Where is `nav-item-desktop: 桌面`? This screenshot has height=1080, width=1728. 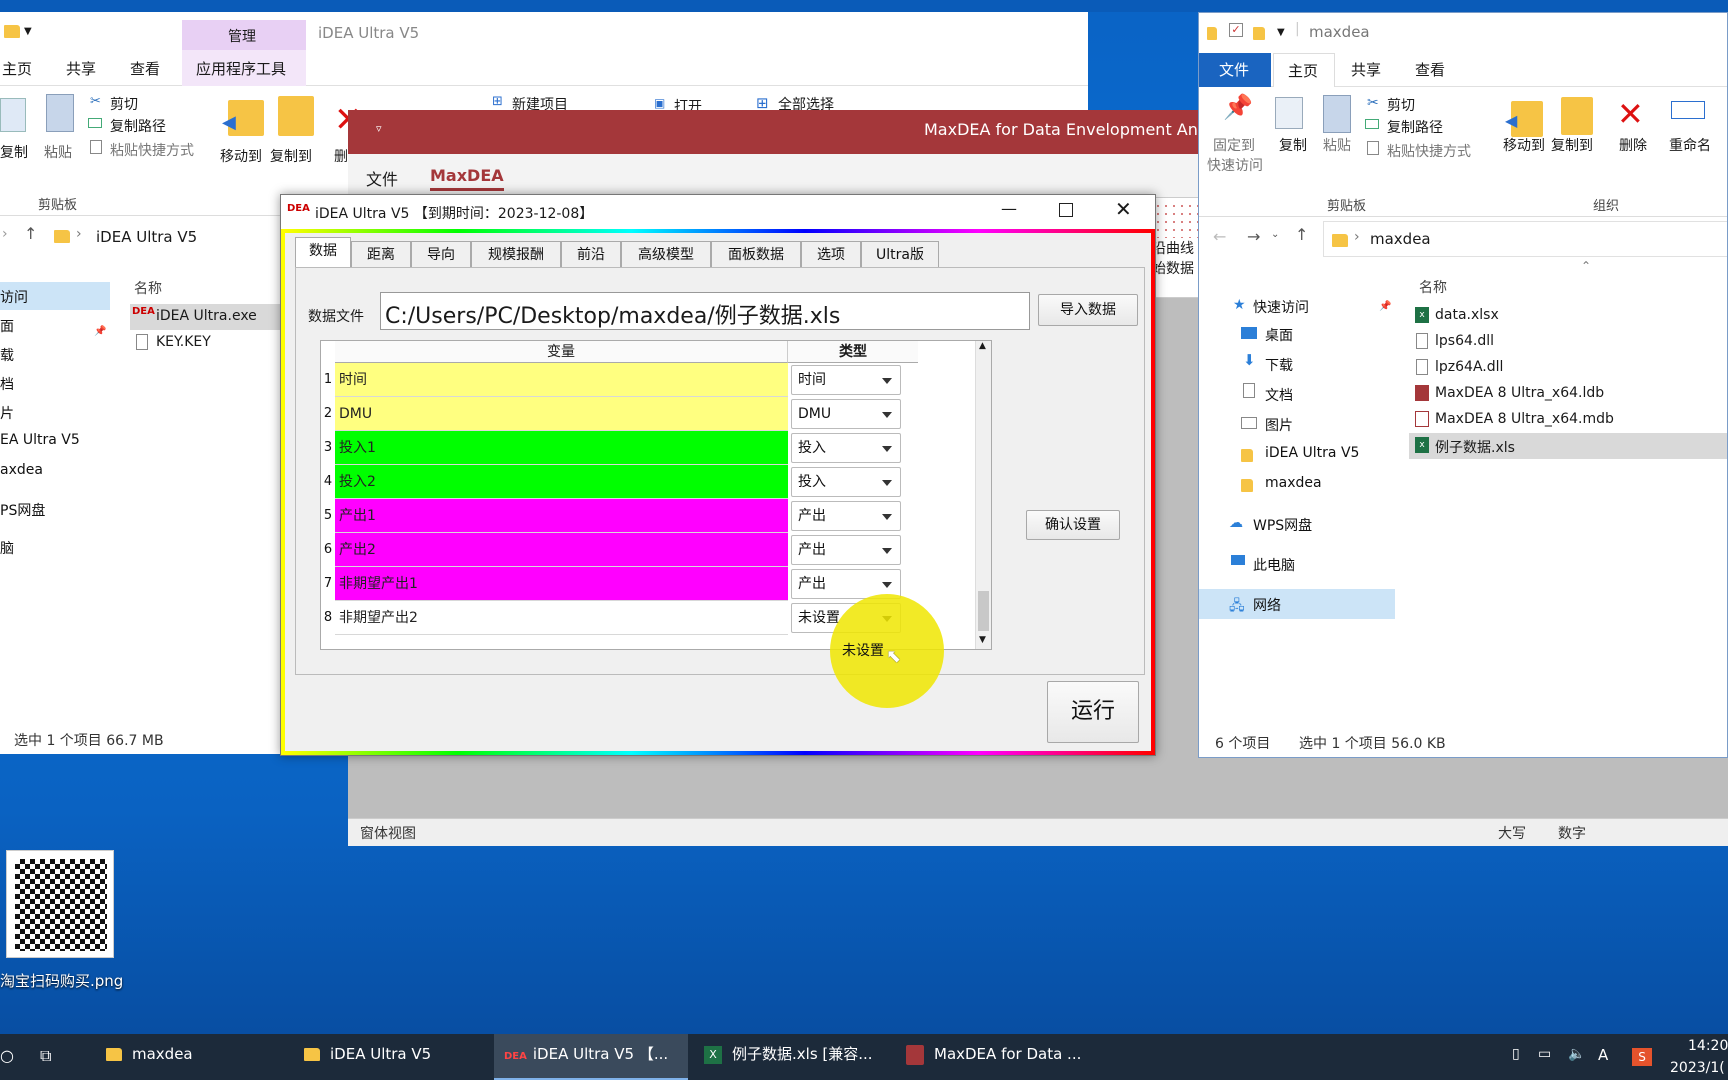
nav-item-desktop: 桌面 is located at coordinates (1279, 335).